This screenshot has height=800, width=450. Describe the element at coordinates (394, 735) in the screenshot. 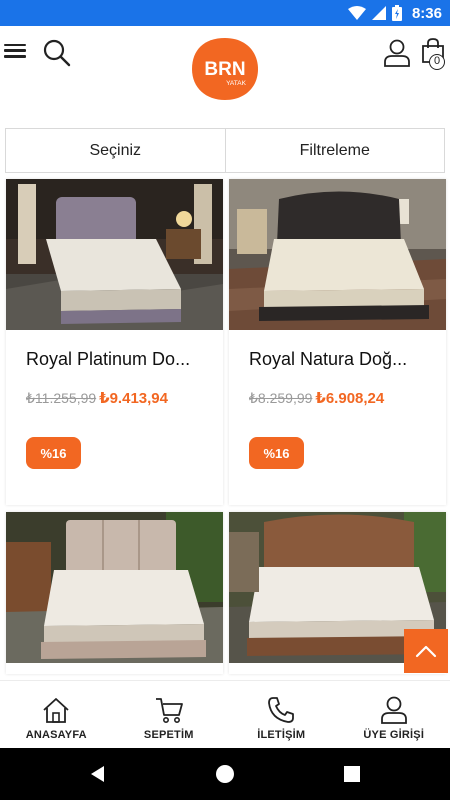

I see `nav-label-login: ÜYE GİRİŞİ` at that location.